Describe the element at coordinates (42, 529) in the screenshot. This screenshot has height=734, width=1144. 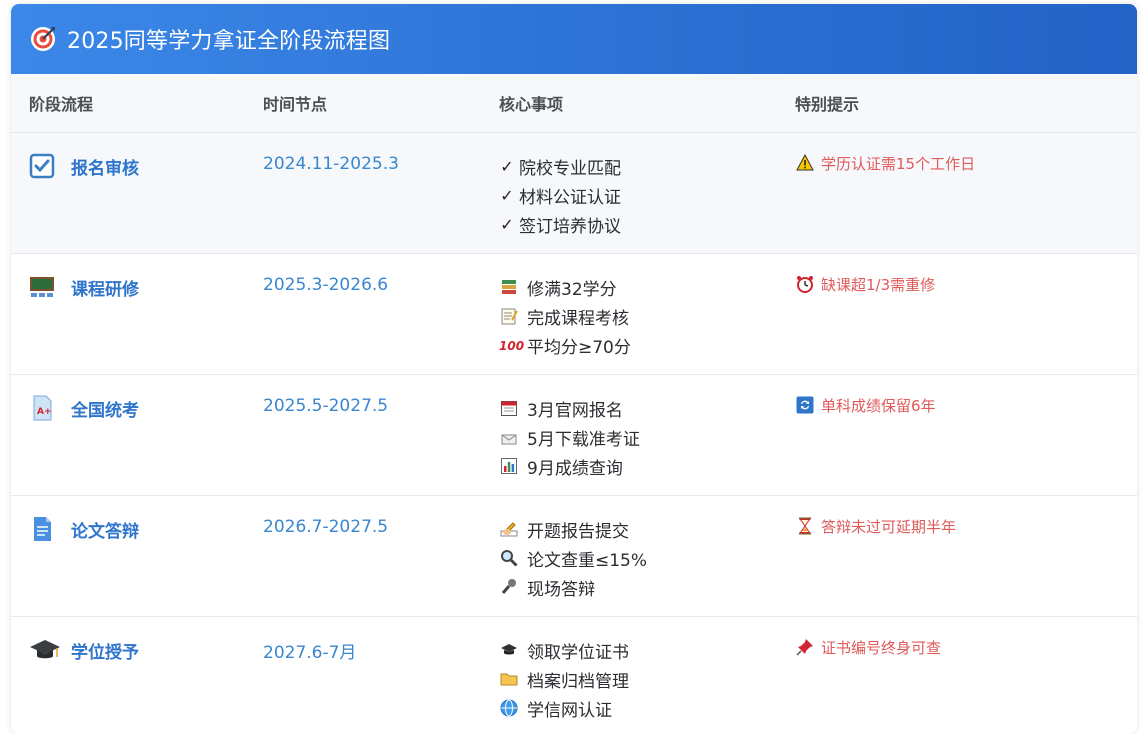
I see `document-icon` at that location.